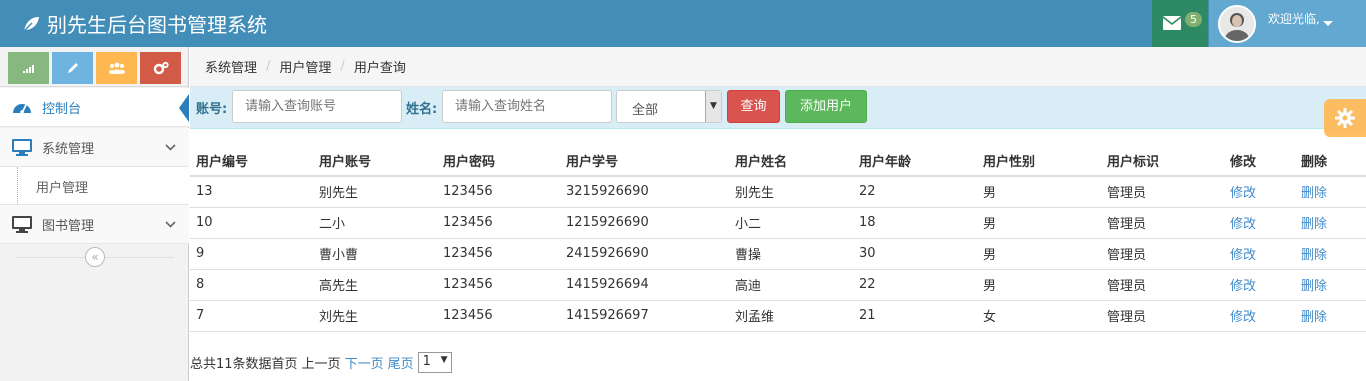  Describe the element at coordinates (251, 254) in the screenshot. I see `cell-id: 9` at that location.